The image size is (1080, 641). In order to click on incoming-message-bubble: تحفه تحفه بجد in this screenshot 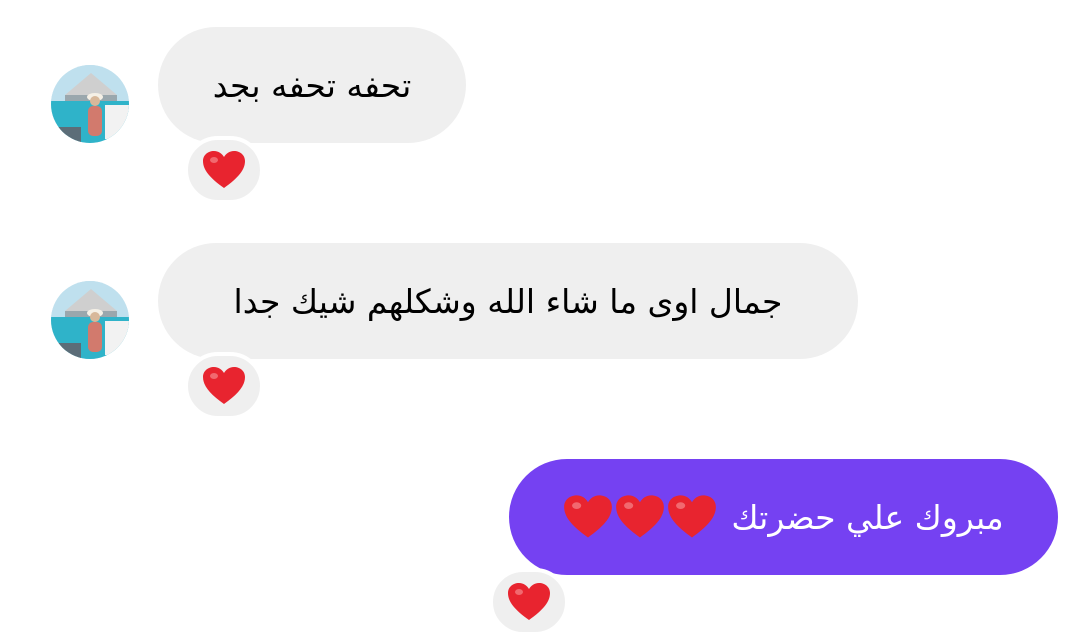, I will do `click(312, 85)`.